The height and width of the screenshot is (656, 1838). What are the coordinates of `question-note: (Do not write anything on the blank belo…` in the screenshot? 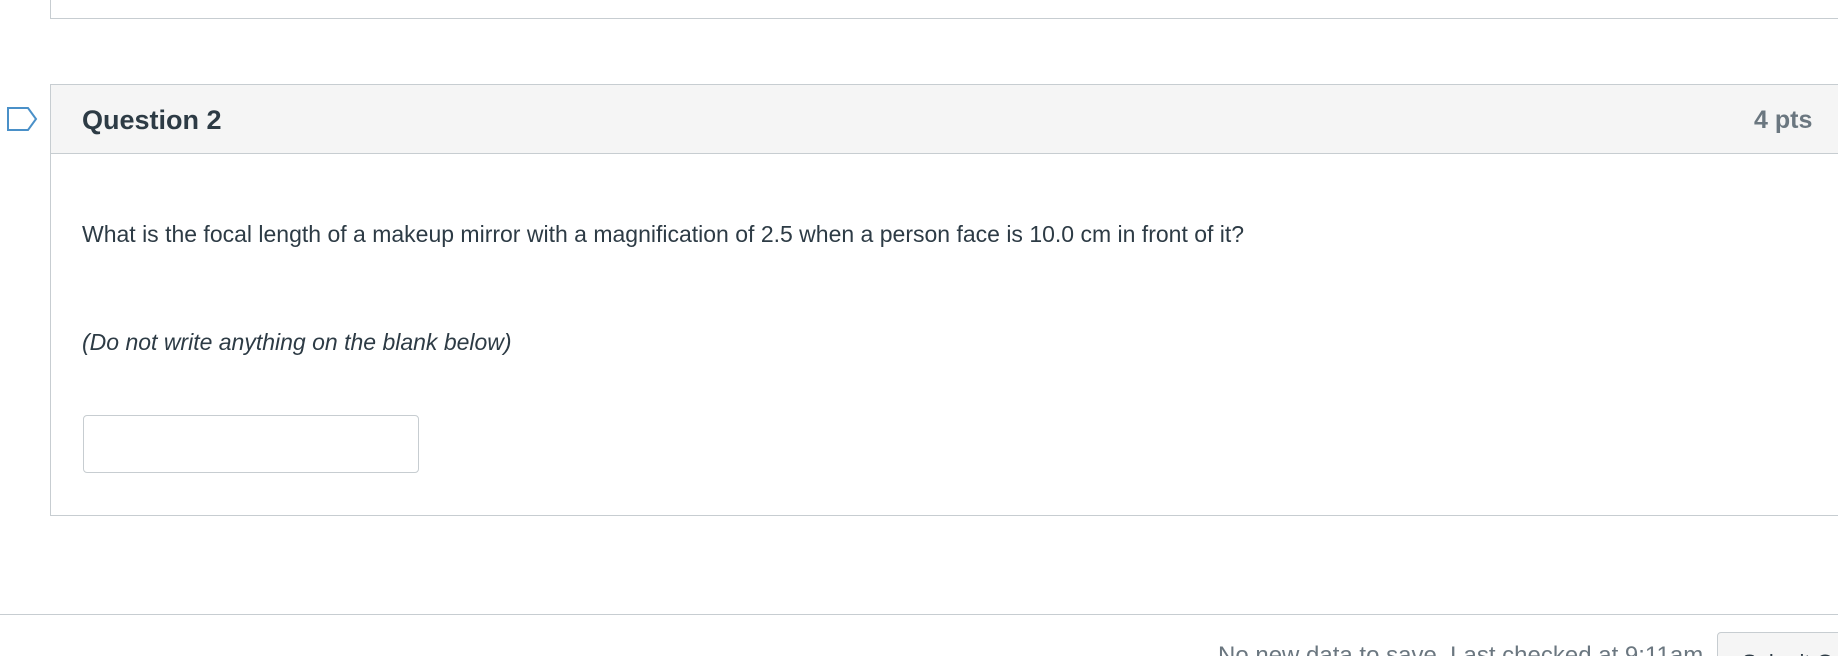 It's located at (297, 342).